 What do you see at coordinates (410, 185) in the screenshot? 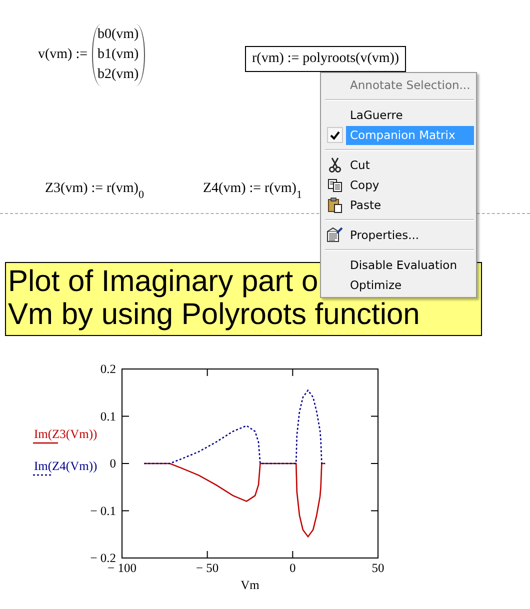
I see `menu-item: Copy` at bounding box center [410, 185].